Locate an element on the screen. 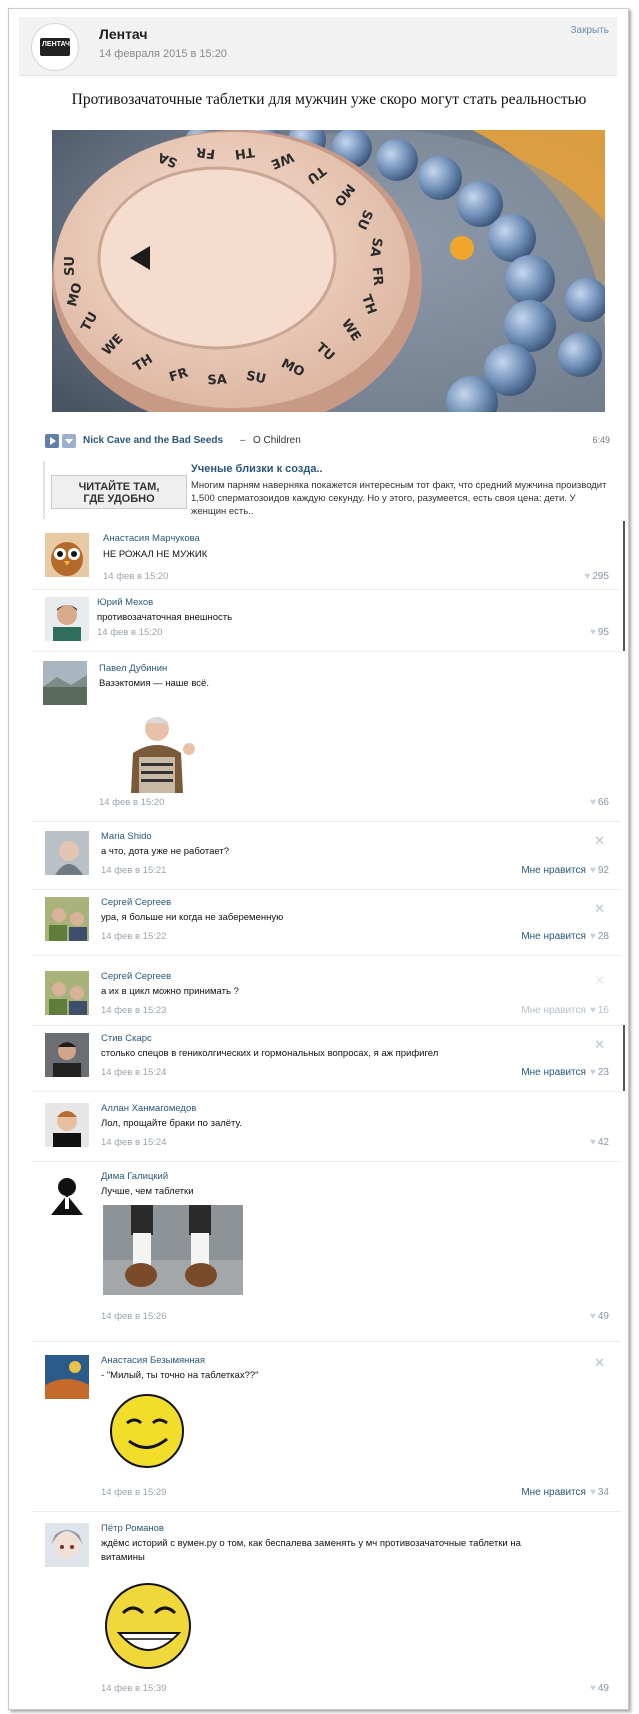 The height and width of the screenshot is (1714, 639). comment-date: 14 фев в 15:26 is located at coordinates (133, 1316).